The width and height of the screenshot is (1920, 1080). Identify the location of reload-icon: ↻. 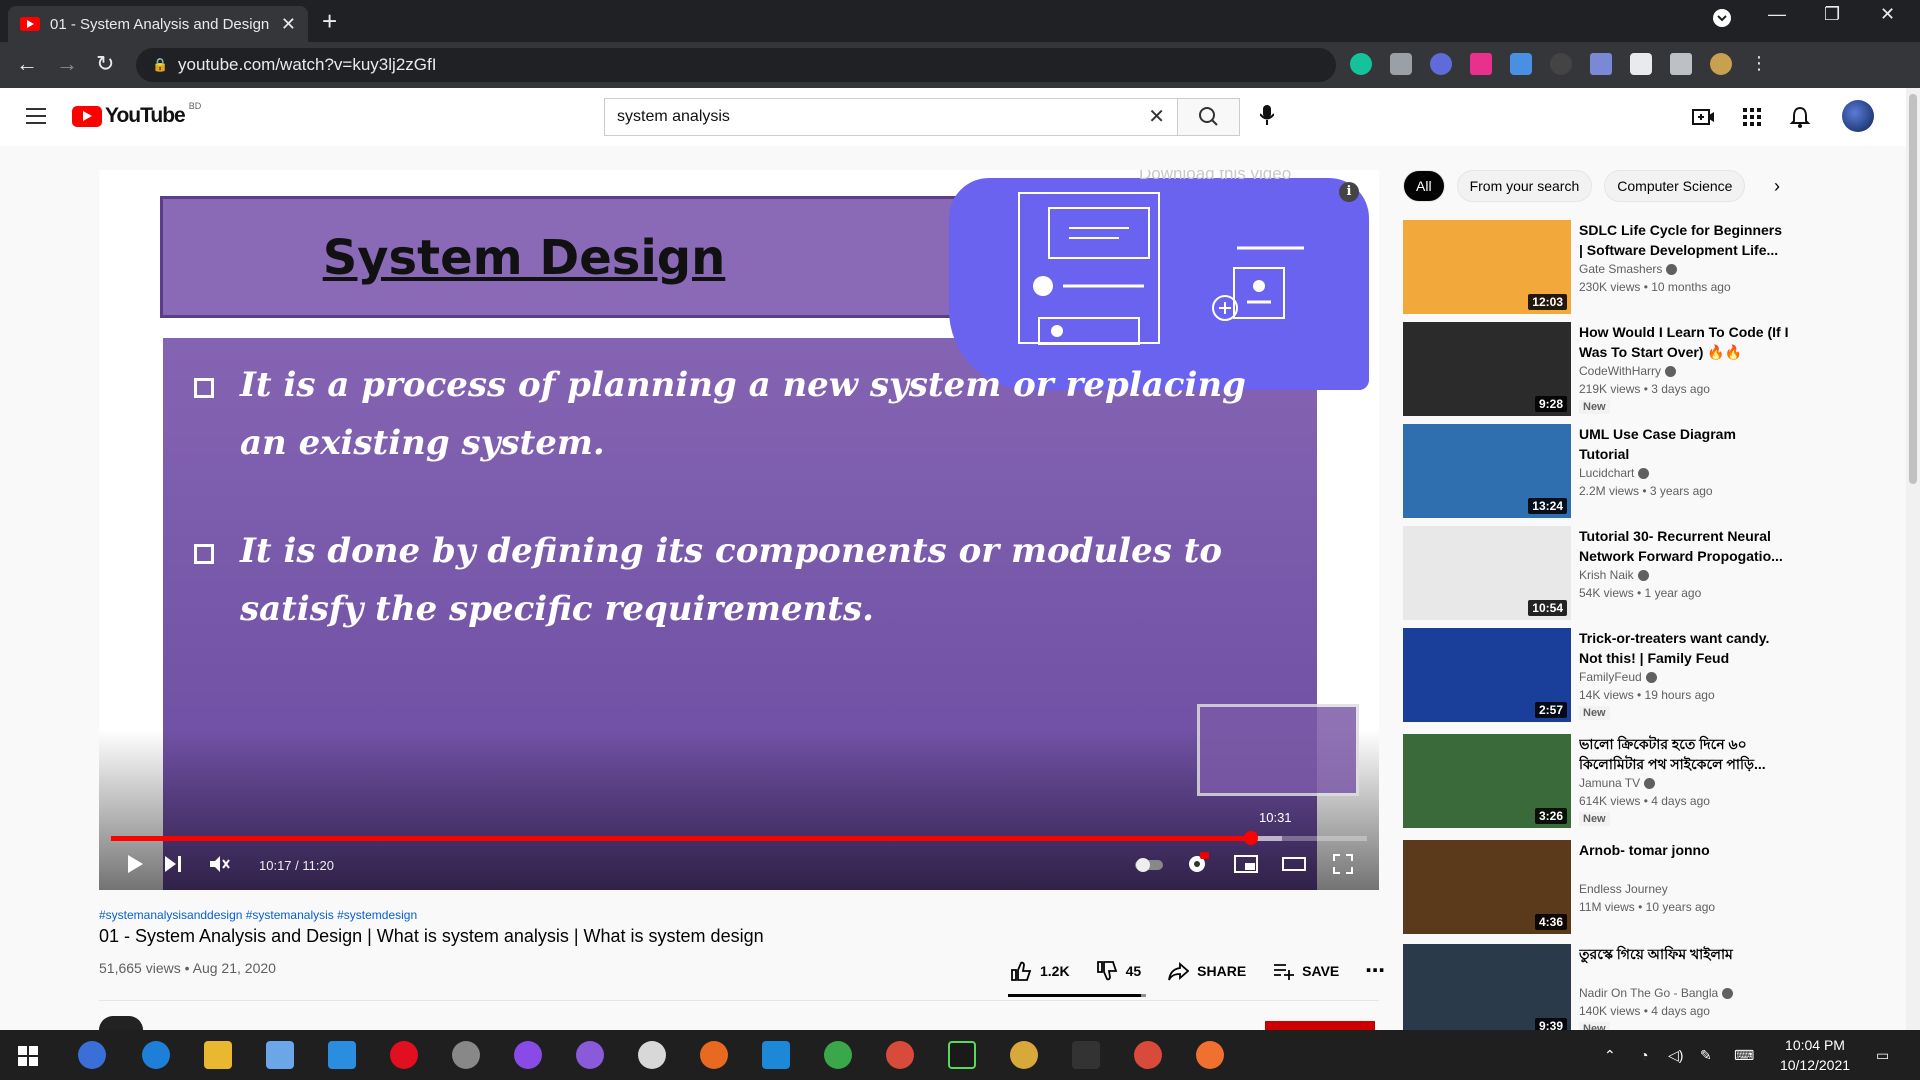
(105, 64).